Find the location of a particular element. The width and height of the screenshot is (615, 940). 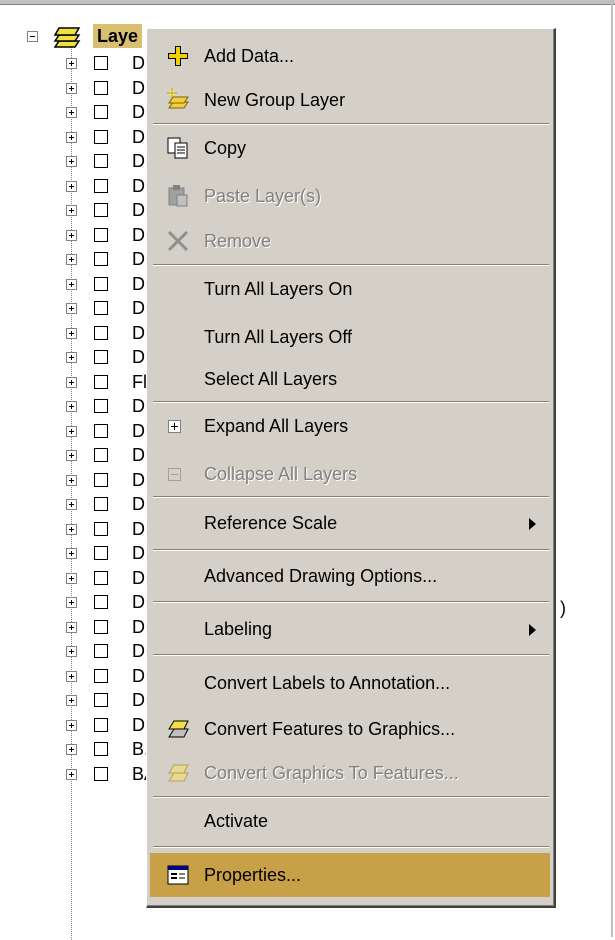

menu-item-reference-scale: Reference Scale is located at coordinates (350, 523).